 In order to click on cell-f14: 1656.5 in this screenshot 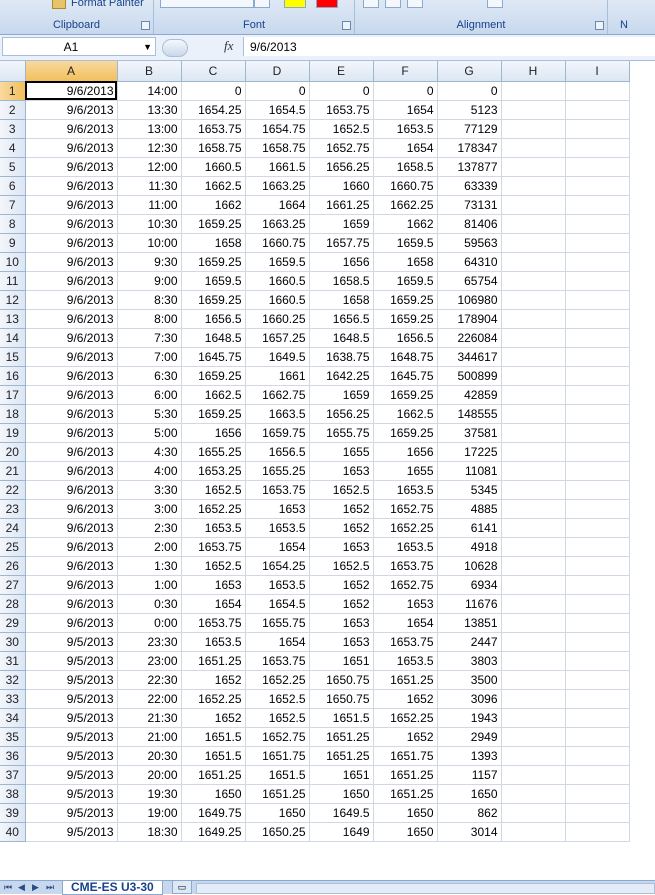, I will do `click(405, 338)`.